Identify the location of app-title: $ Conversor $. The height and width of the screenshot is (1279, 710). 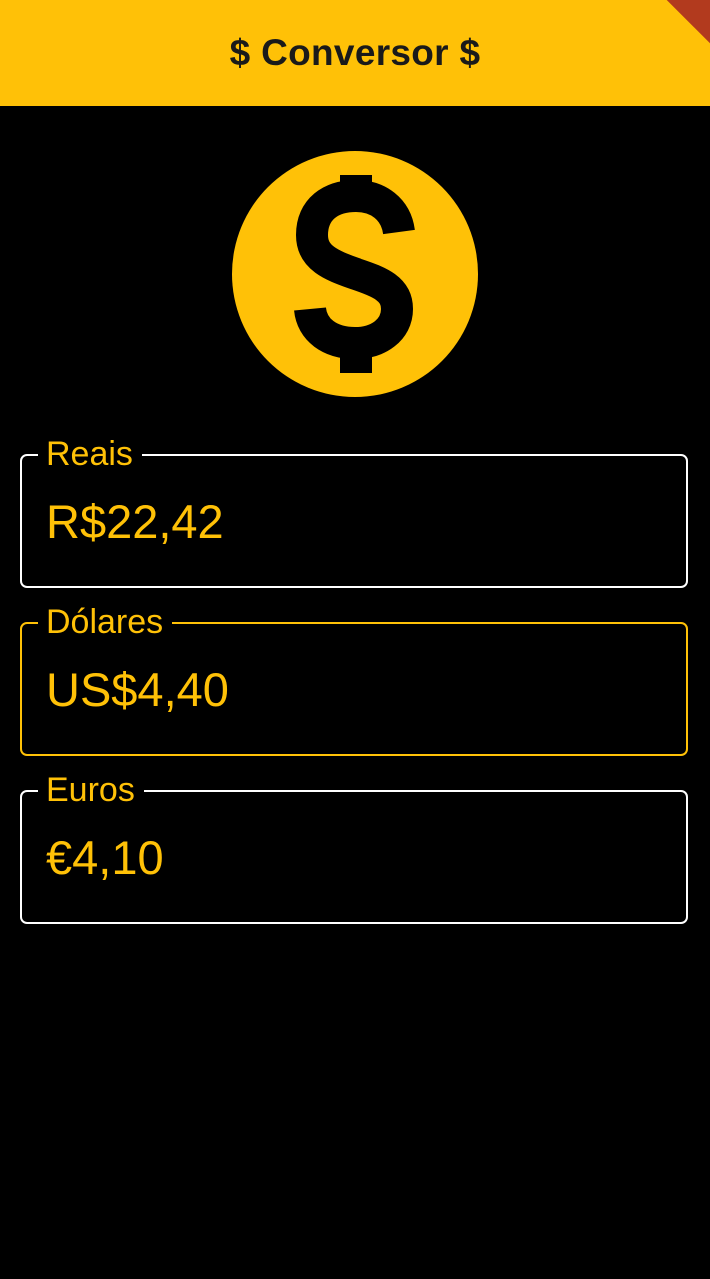
(355, 52).